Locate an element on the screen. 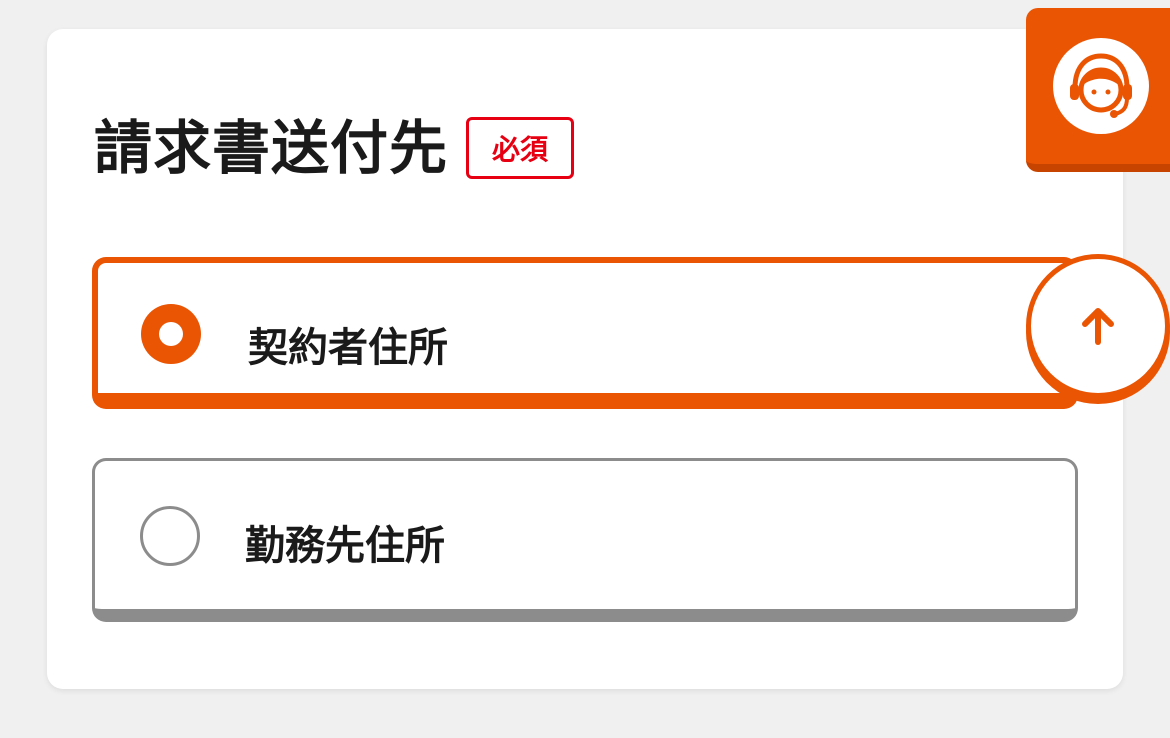  radio-button-selected is located at coordinates (171, 334).